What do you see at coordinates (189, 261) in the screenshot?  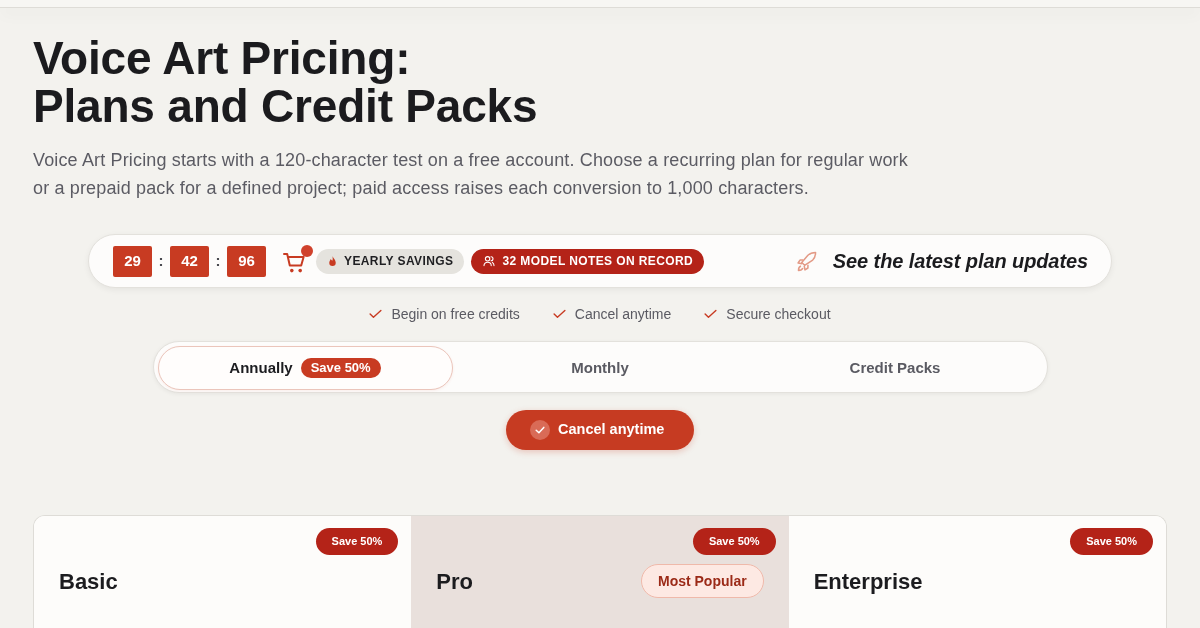 I see `countdown-digits: 42` at bounding box center [189, 261].